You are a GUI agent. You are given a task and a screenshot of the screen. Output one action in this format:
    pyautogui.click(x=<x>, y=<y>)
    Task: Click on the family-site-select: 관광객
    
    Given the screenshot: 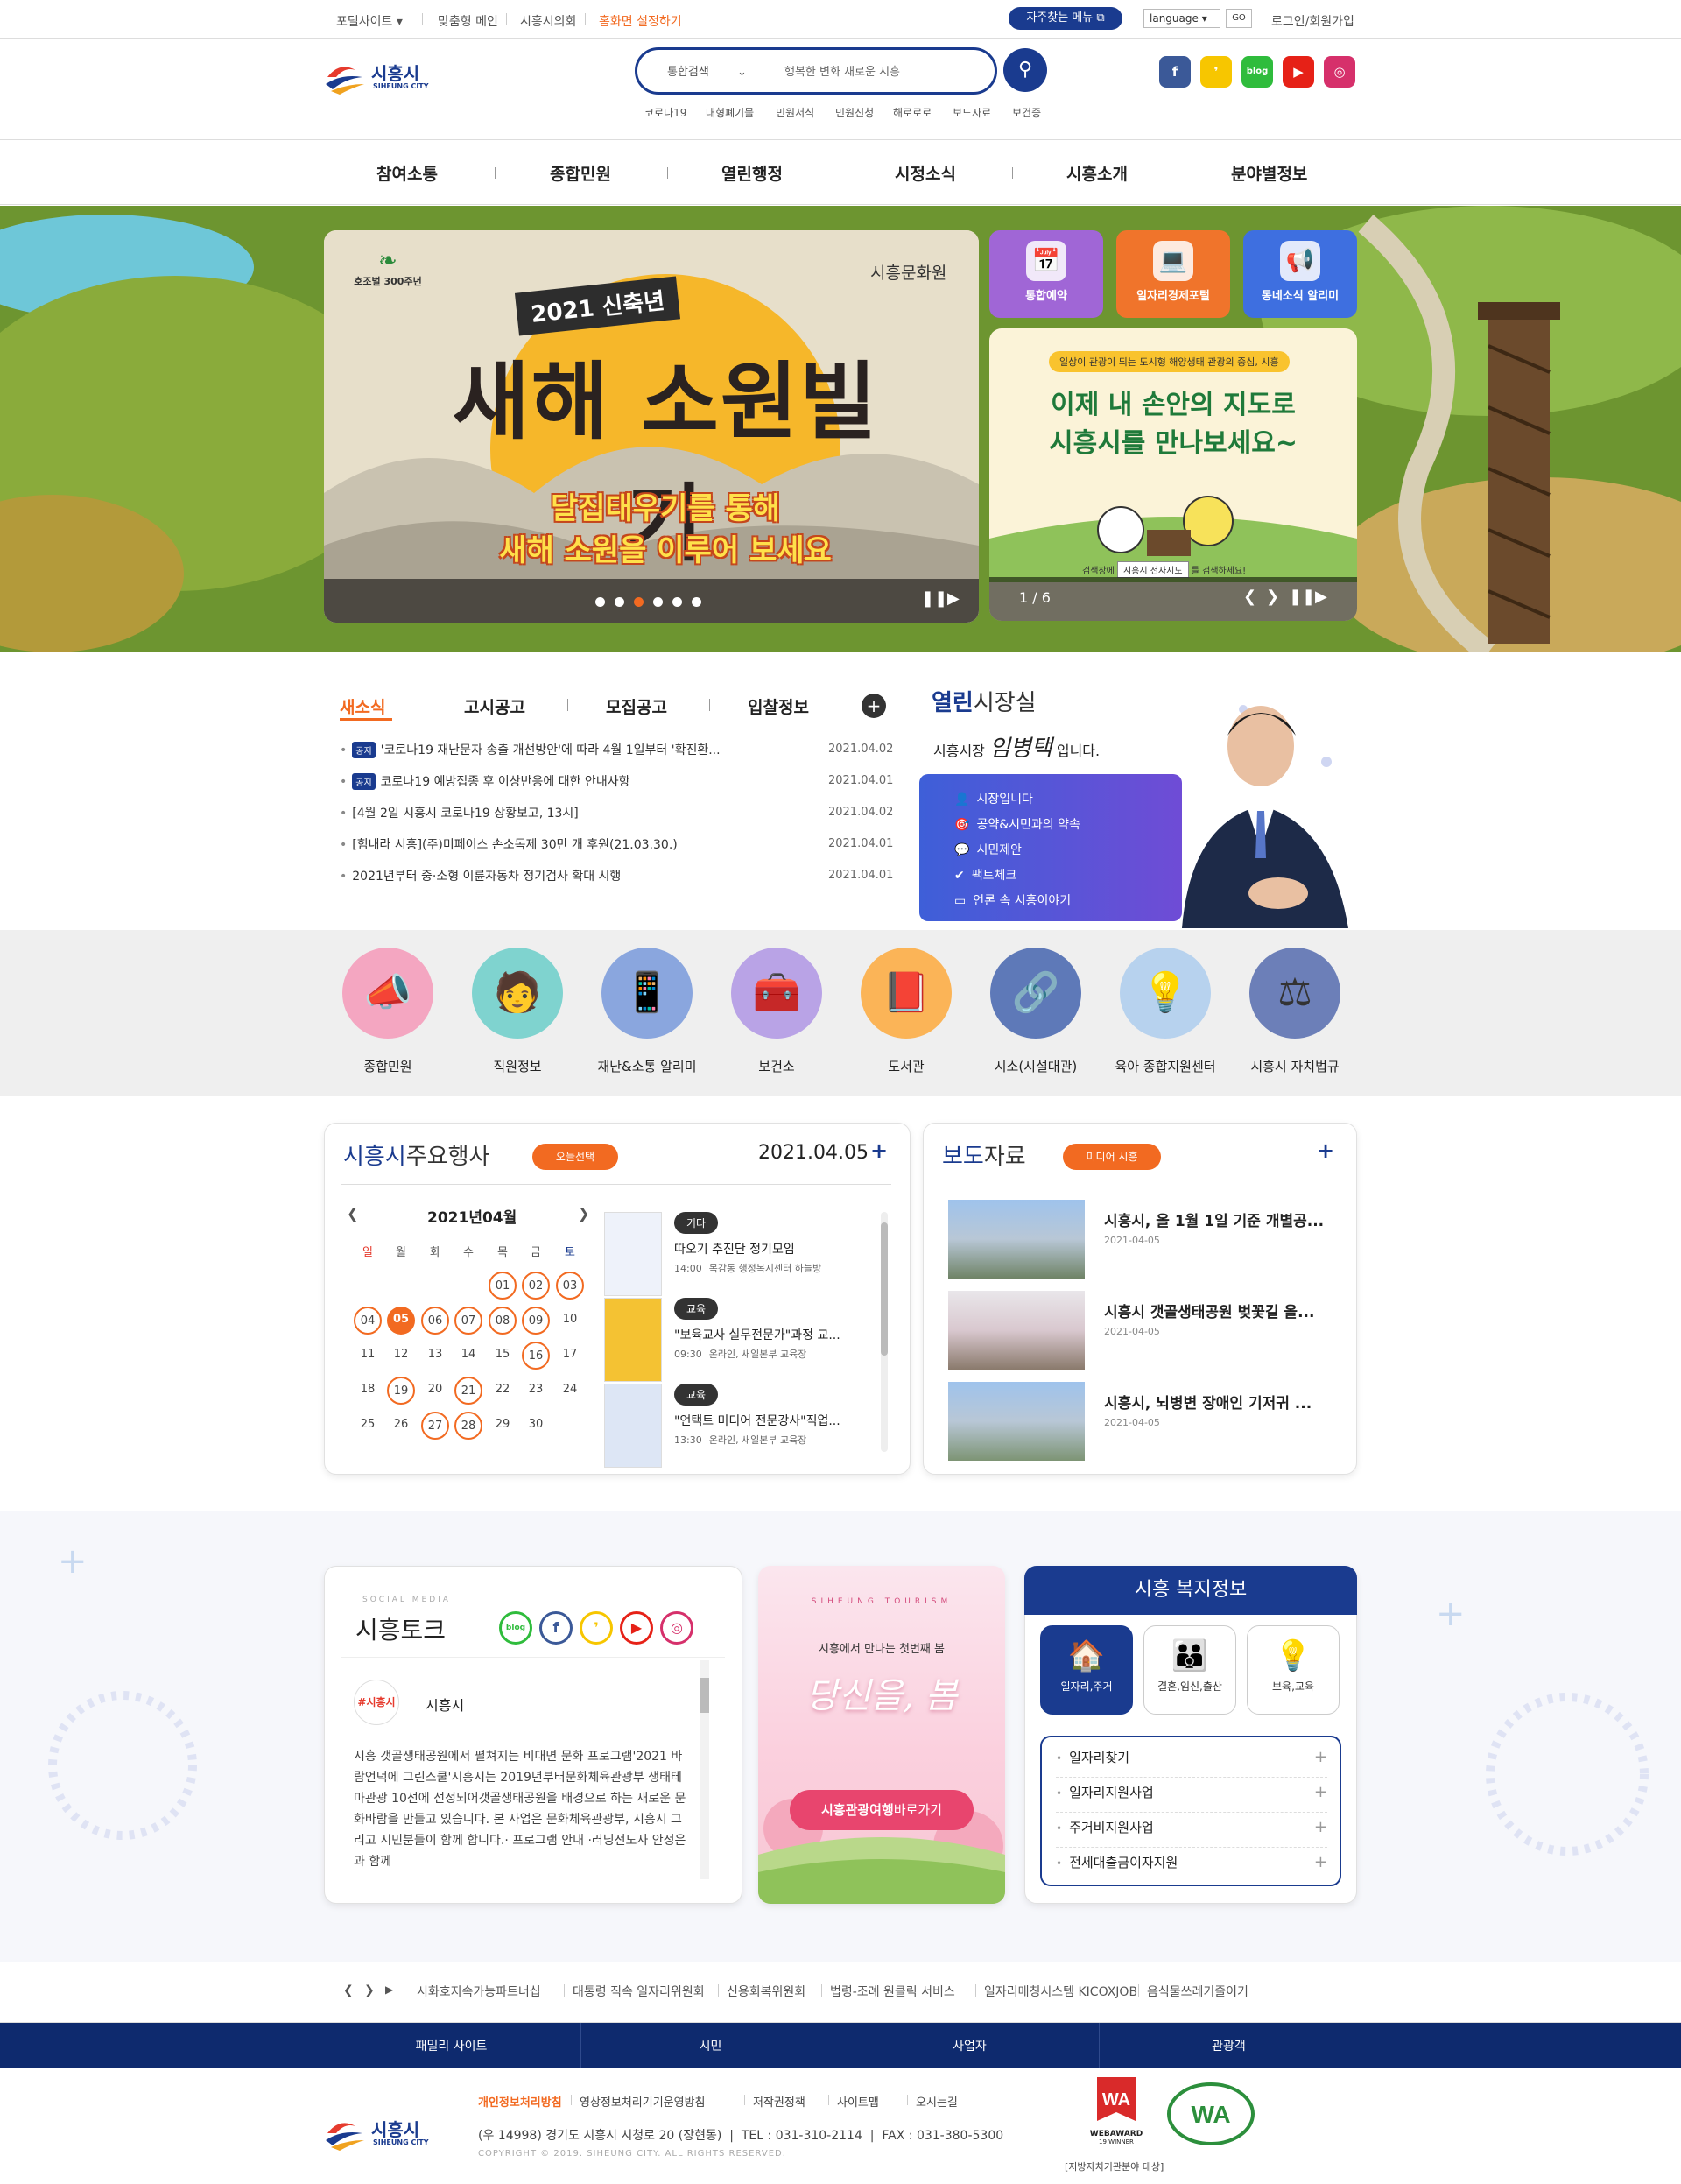 What is the action you would take?
    pyautogui.click(x=1229, y=2046)
    